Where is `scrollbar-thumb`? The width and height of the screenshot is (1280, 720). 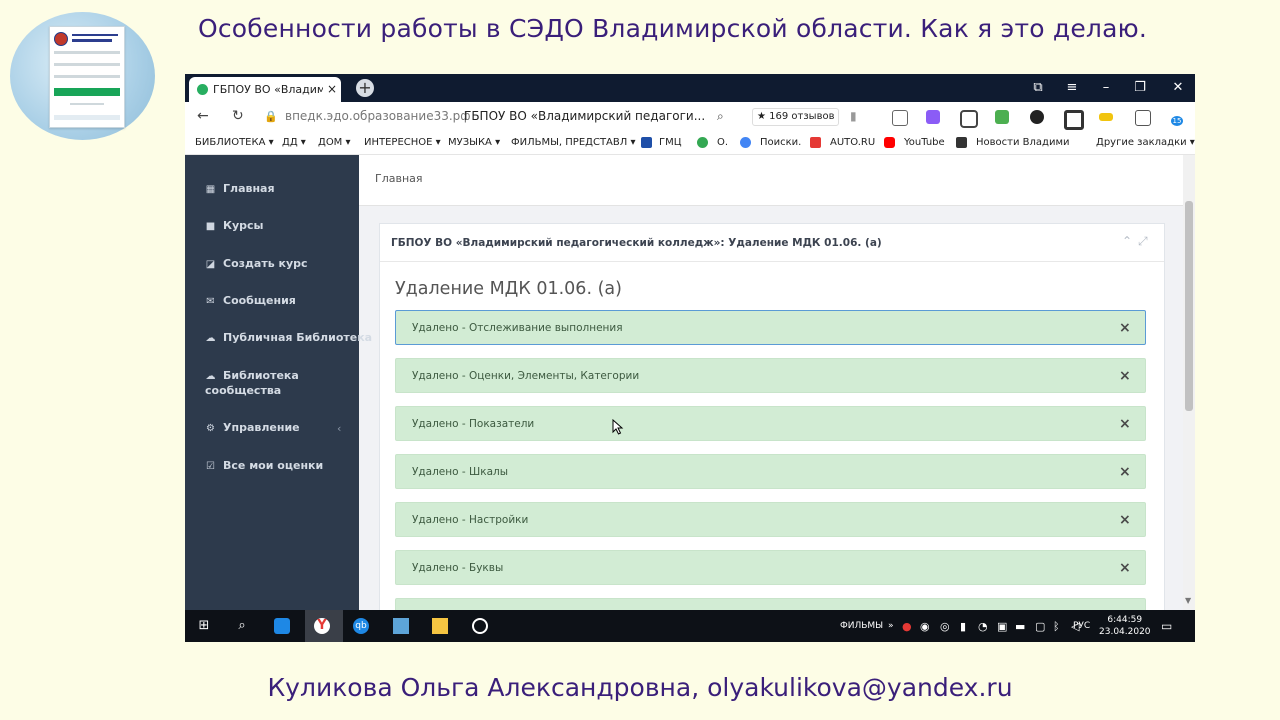
scrollbar-thumb is located at coordinates (1189, 306).